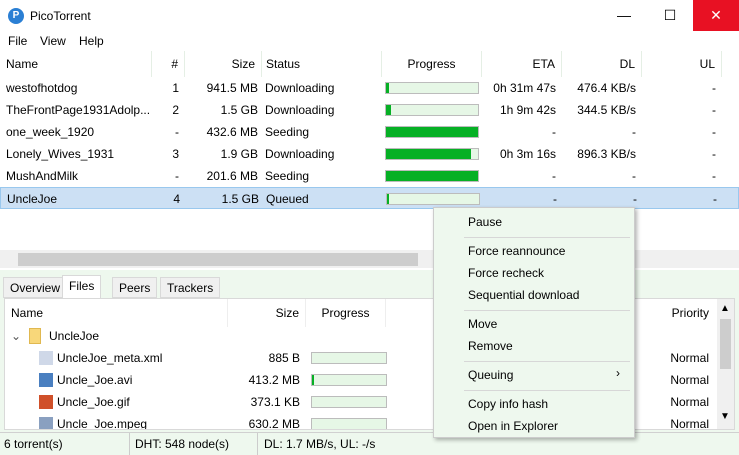 This screenshot has height=455, width=739. Describe the element at coordinates (320, 444) in the screenshot. I see `speed-status: DL: 1.7 MB/s, UL: -/s` at that location.